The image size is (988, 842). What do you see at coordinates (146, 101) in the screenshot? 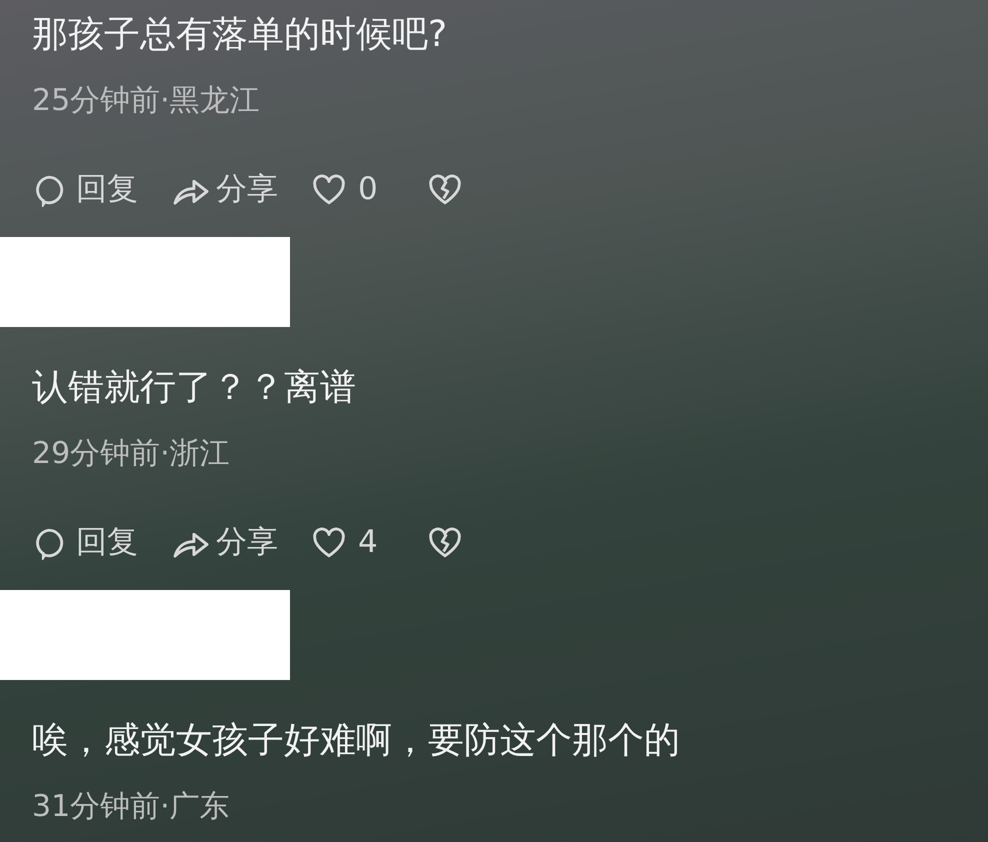
I see `comment-meta: 25分钟前·黑龙江` at bounding box center [146, 101].